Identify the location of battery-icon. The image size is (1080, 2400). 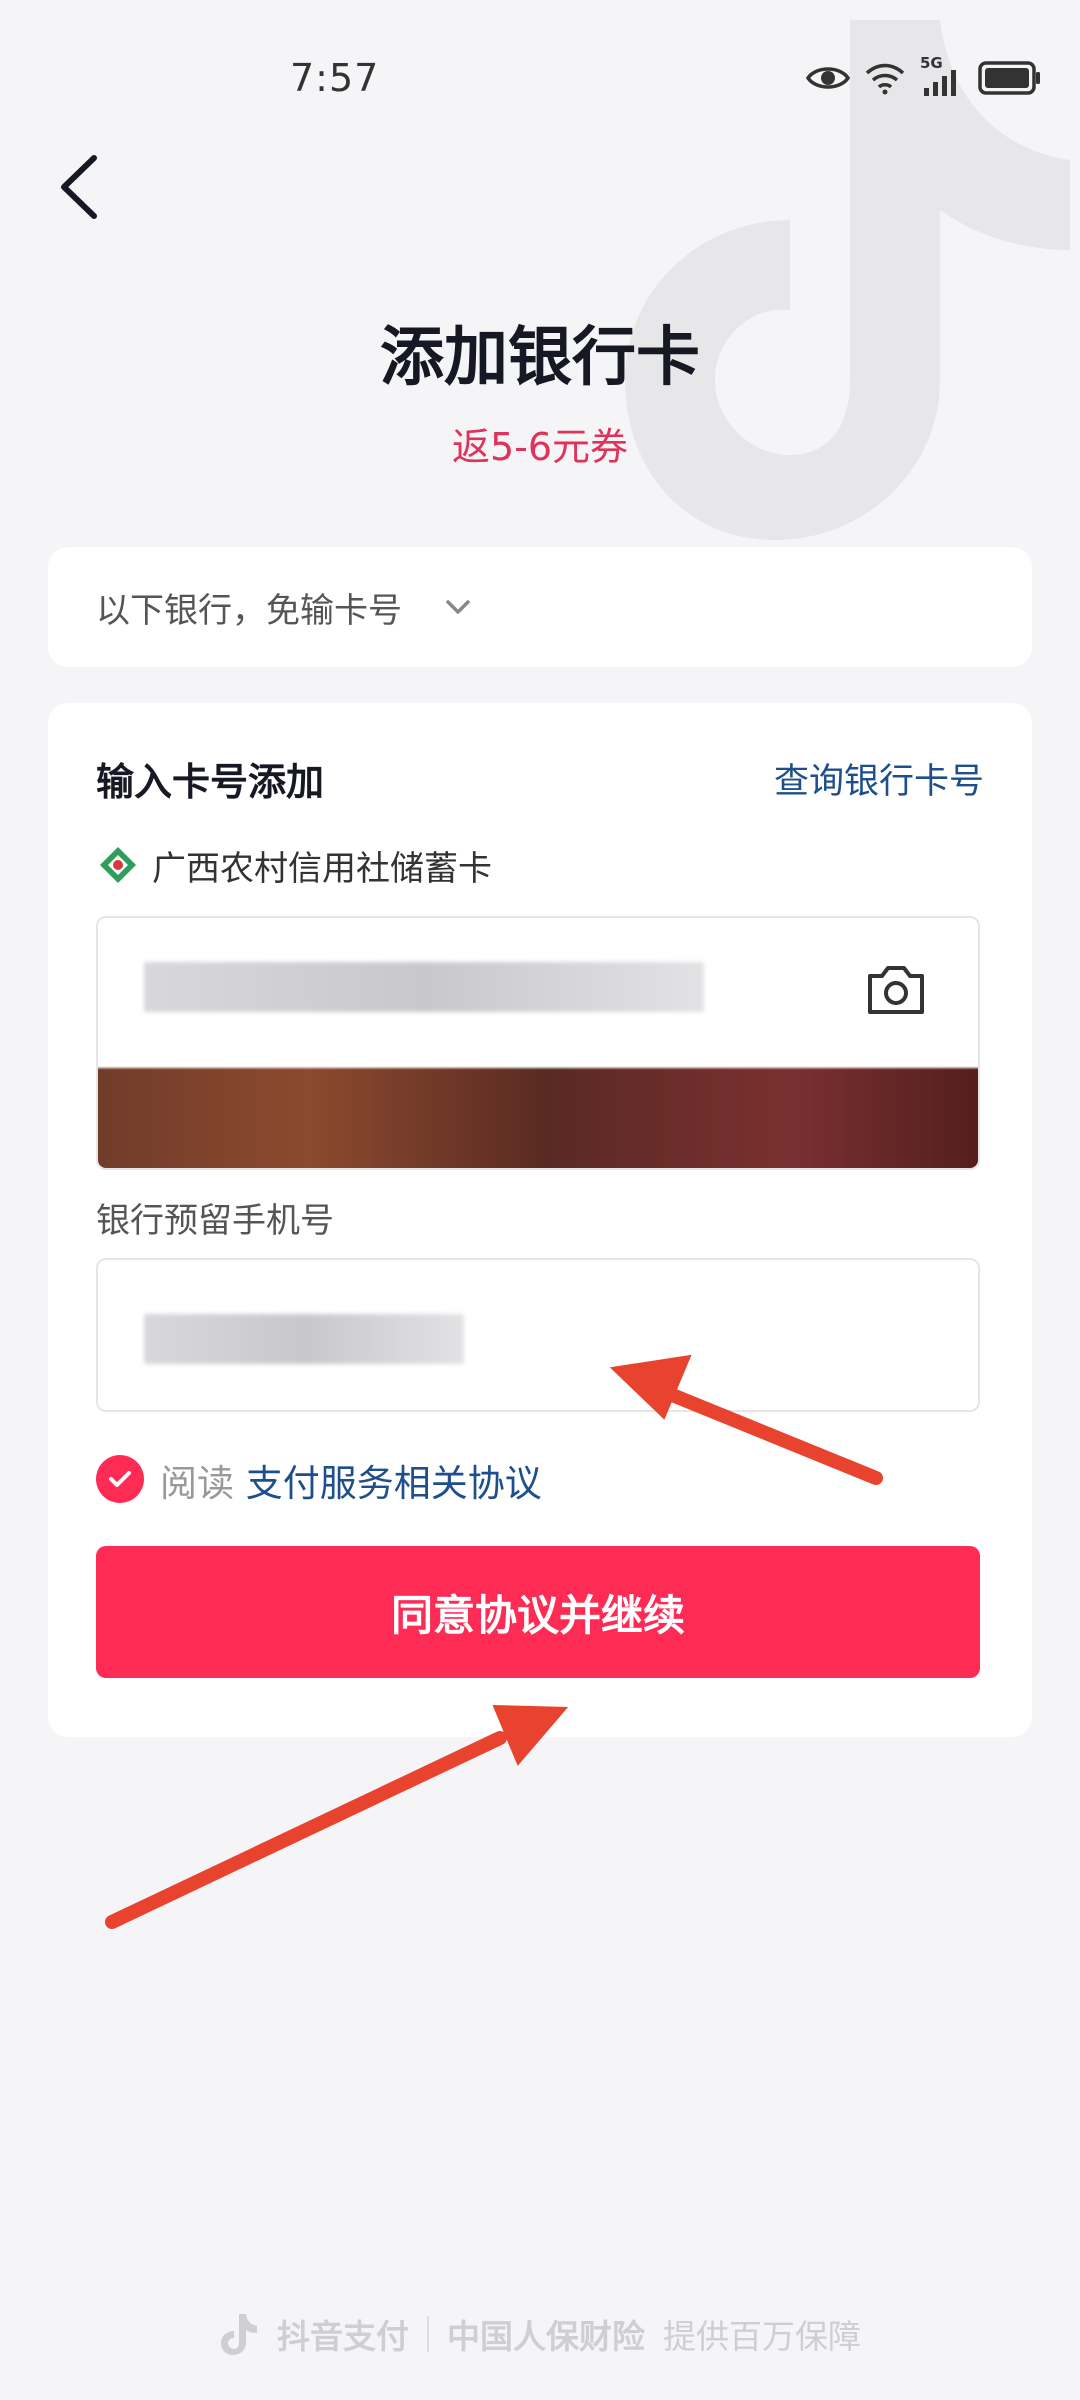
(1009, 78).